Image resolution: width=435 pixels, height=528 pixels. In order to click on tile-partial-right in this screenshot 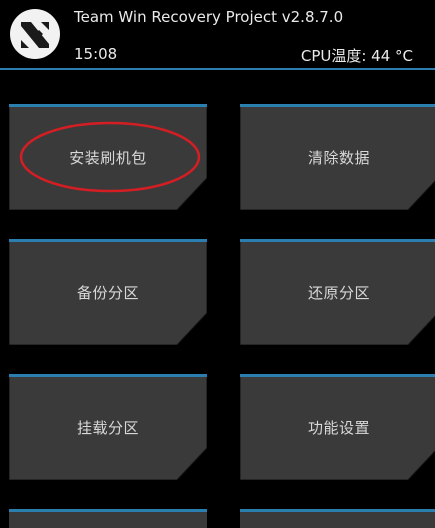, I will do `click(337, 518)`.